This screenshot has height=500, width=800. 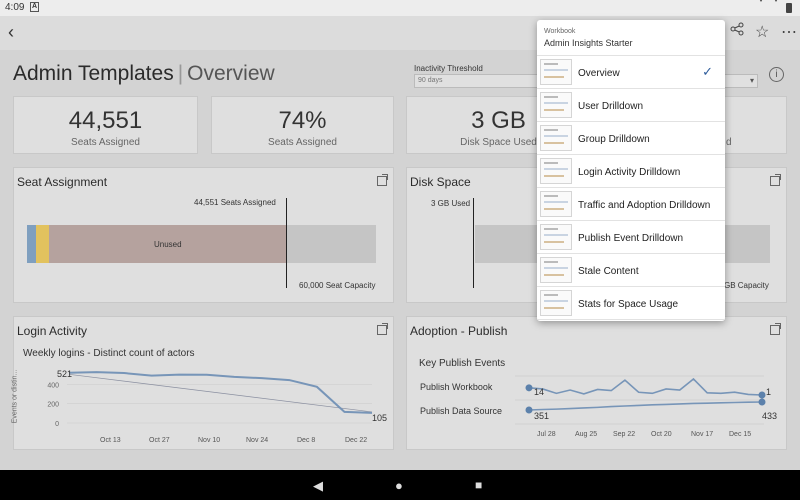 I want to click on y-tick-label: 0, so click(x=57, y=424).